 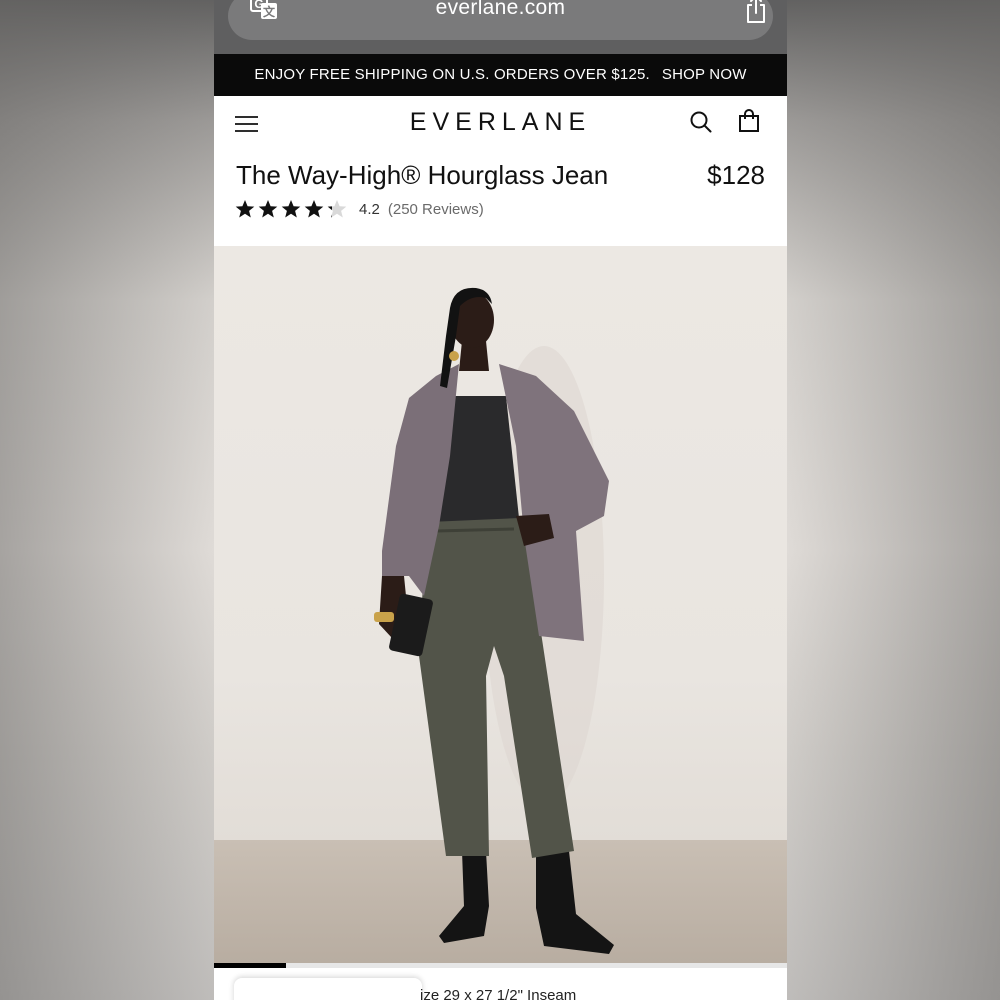 I want to click on share-icon, so click(x=756, y=12).